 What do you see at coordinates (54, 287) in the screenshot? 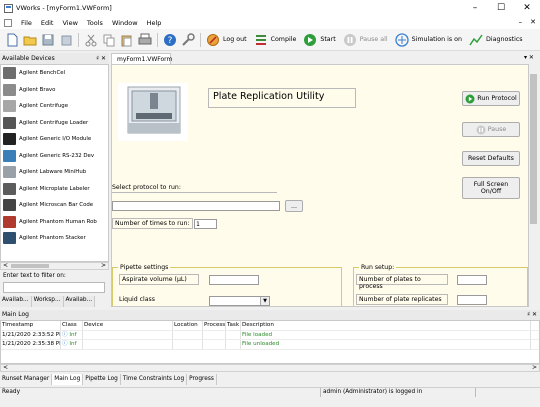
I see `filter-input` at bounding box center [54, 287].